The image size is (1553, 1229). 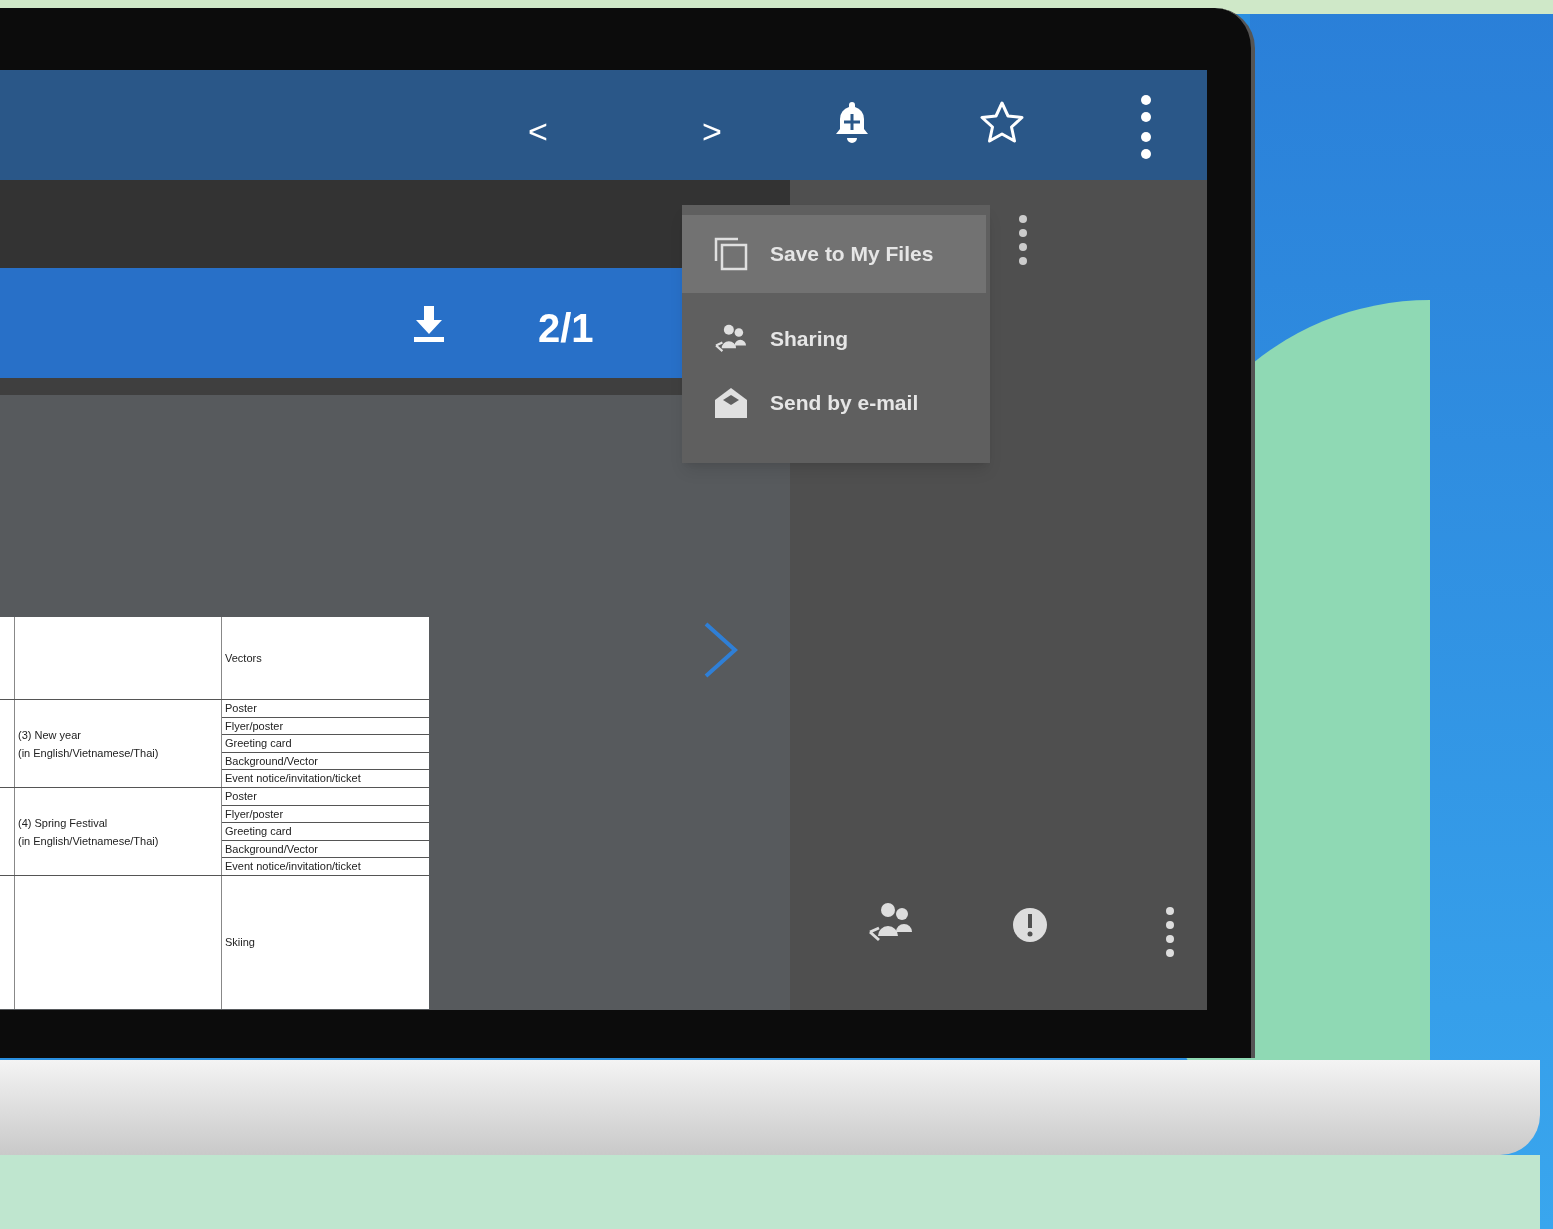 What do you see at coordinates (429, 324) in the screenshot?
I see `download-icon` at bounding box center [429, 324].